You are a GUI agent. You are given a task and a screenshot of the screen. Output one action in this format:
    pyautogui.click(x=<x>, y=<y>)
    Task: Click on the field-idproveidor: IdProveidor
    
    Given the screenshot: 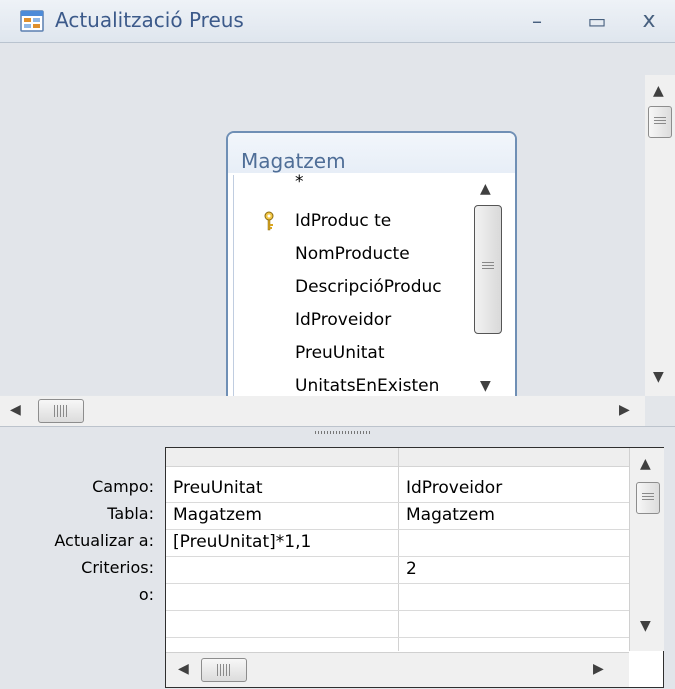 What is the action you would take?
    pyautogui.click(x=386, y=320)
    